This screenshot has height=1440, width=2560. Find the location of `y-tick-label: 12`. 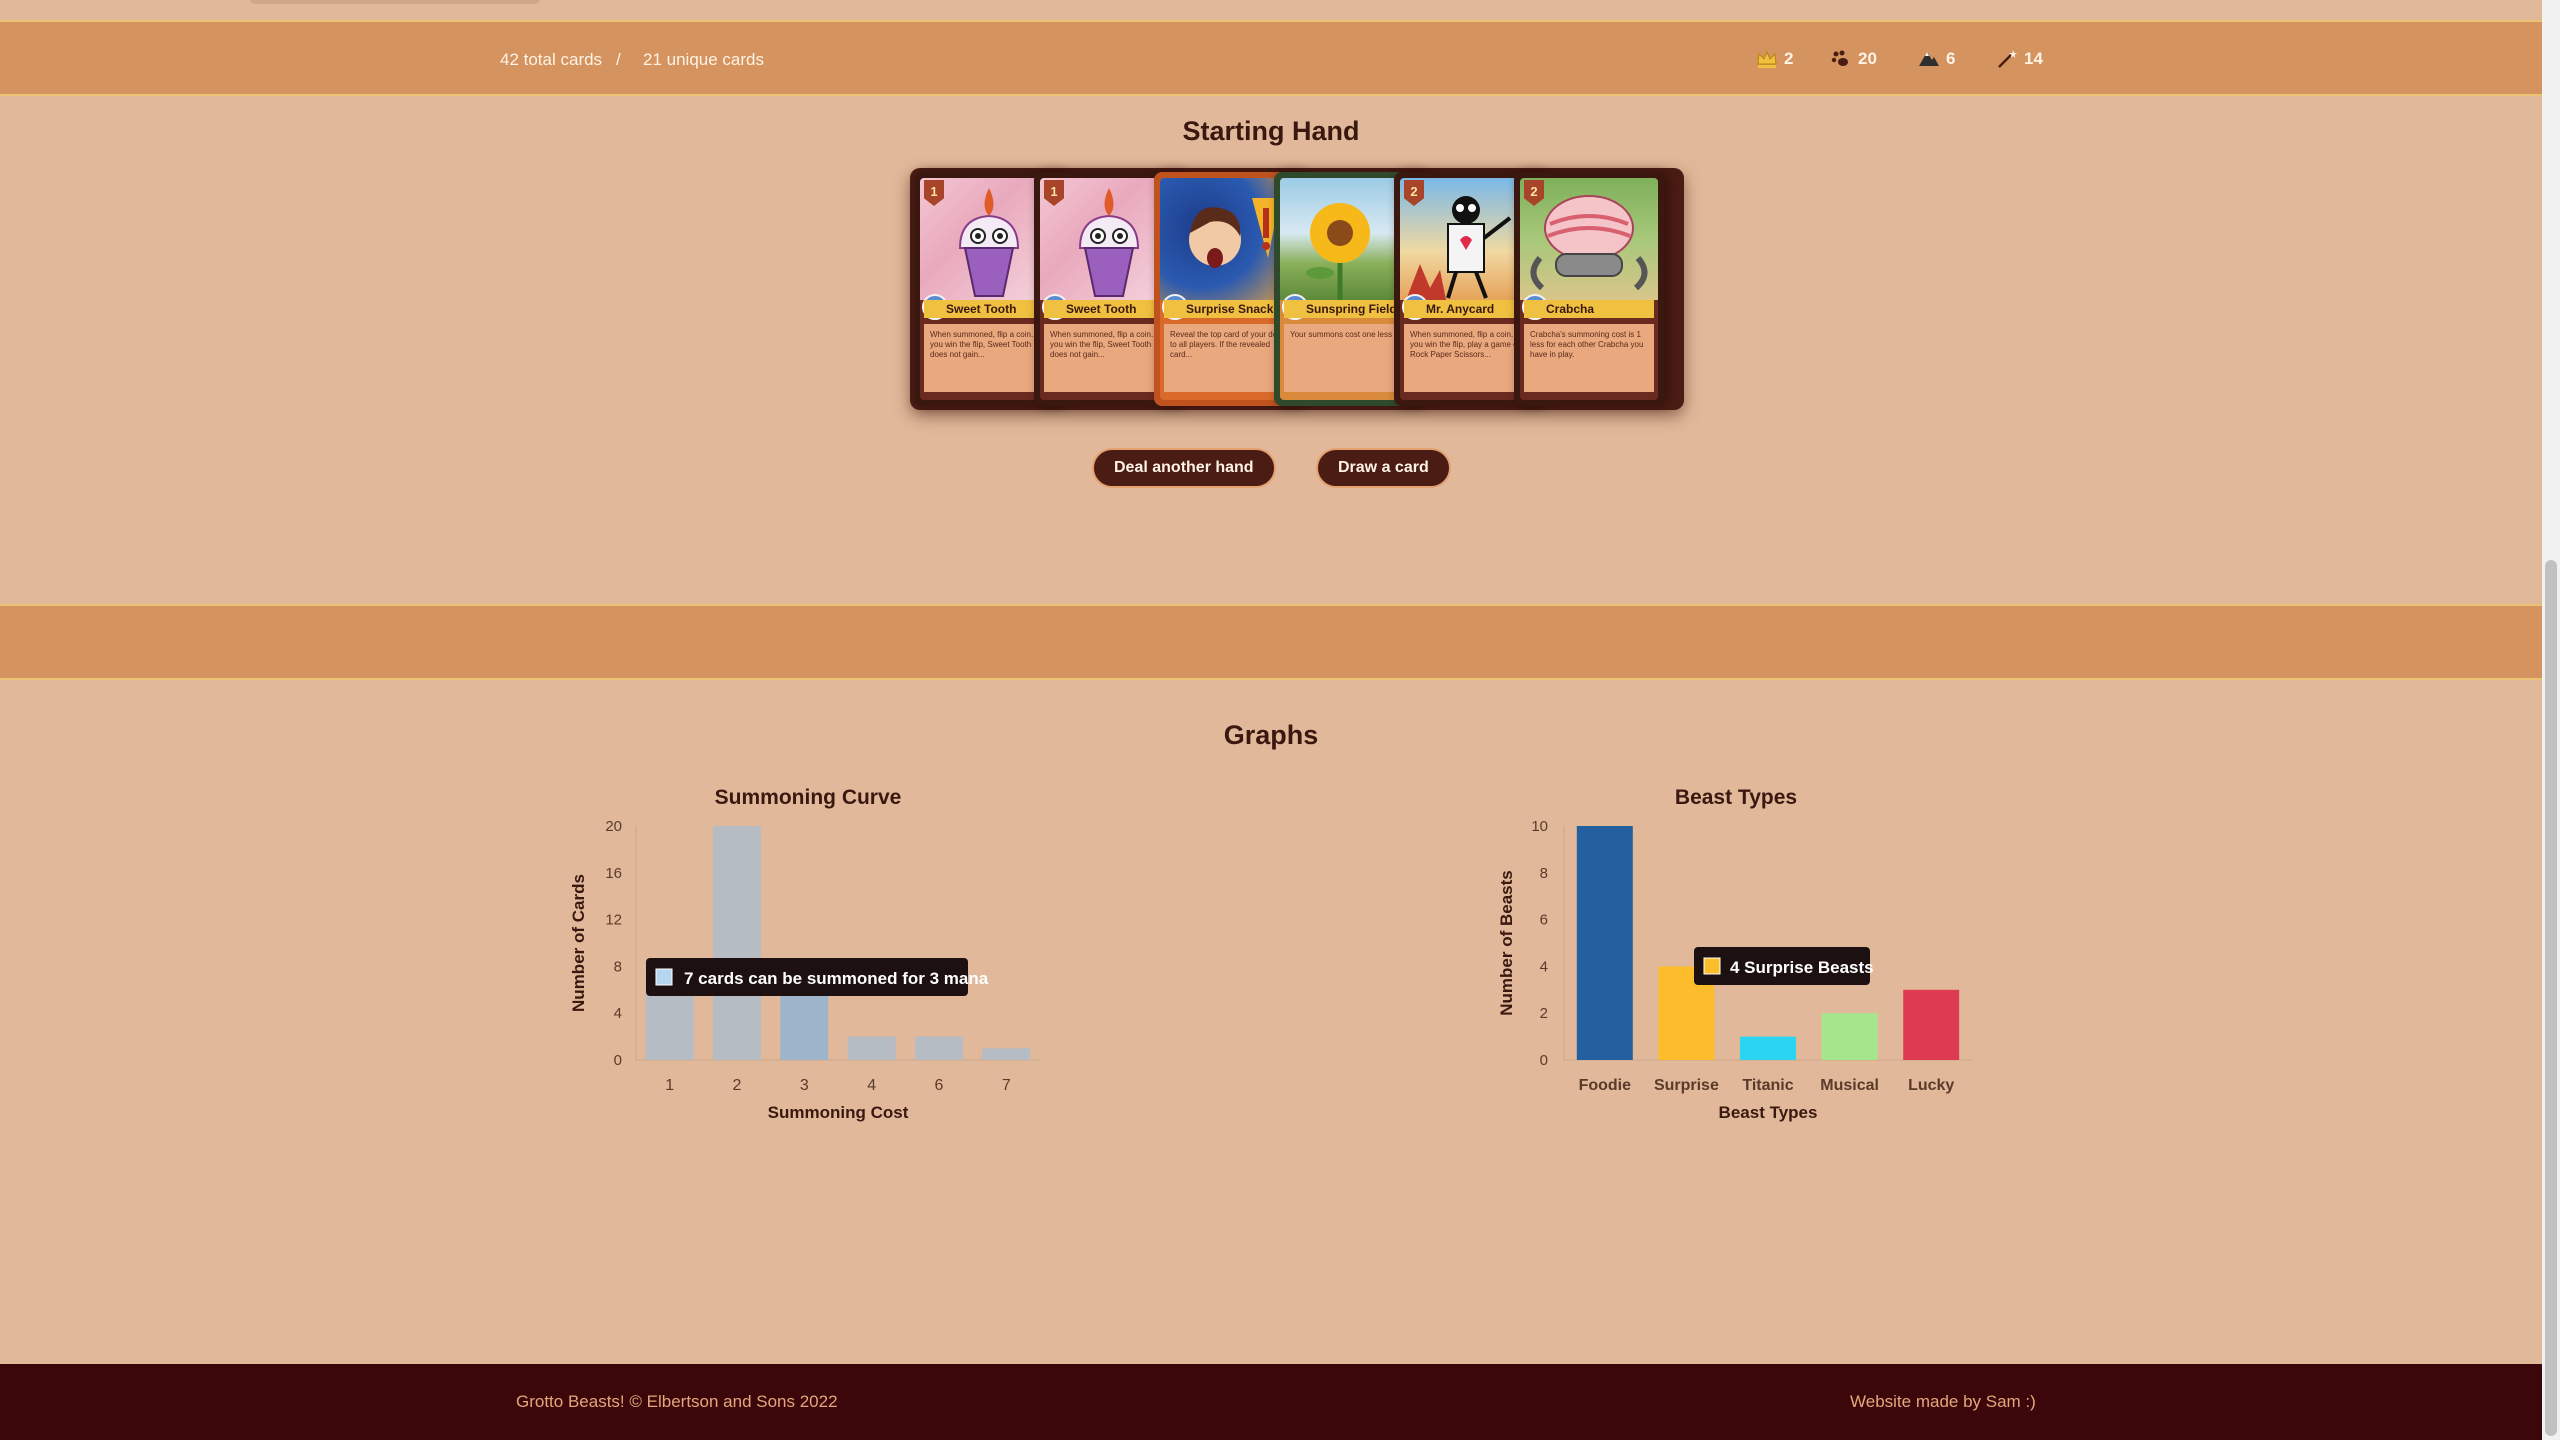

y-tick-label: 12 is located at coordinates (613, 920).